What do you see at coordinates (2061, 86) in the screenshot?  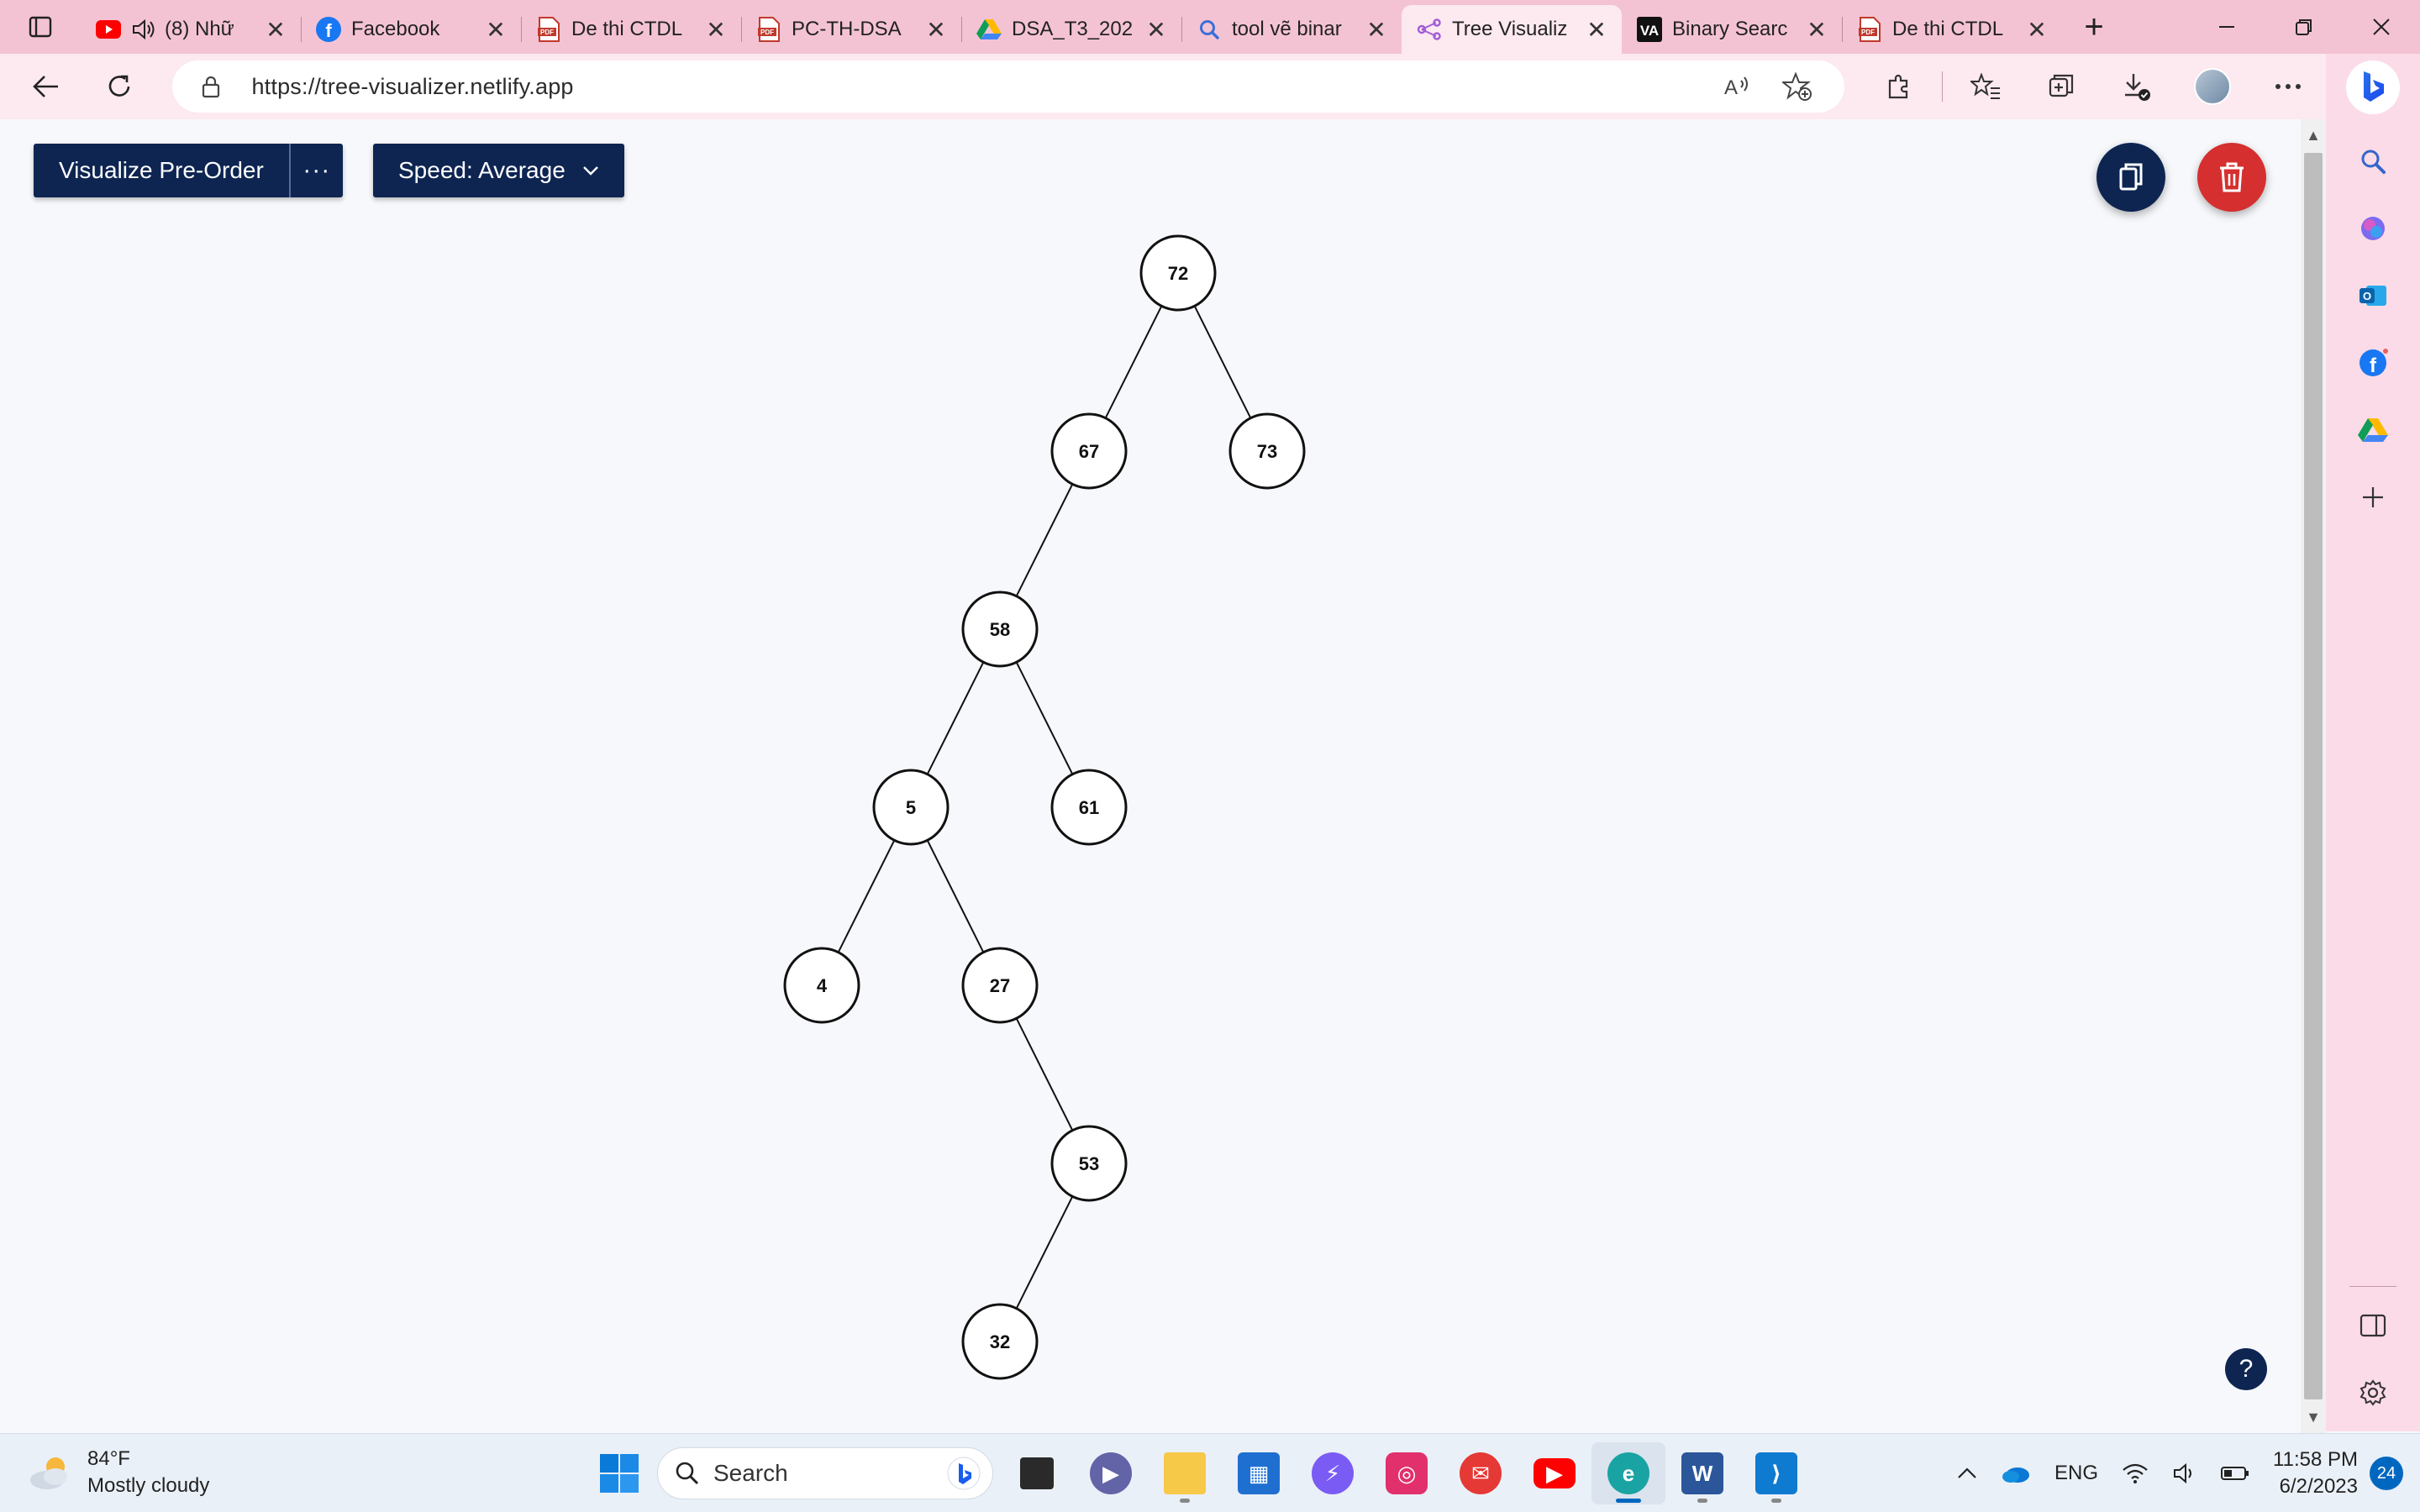 I see `collections-button` at bounding box center [2061, 86].